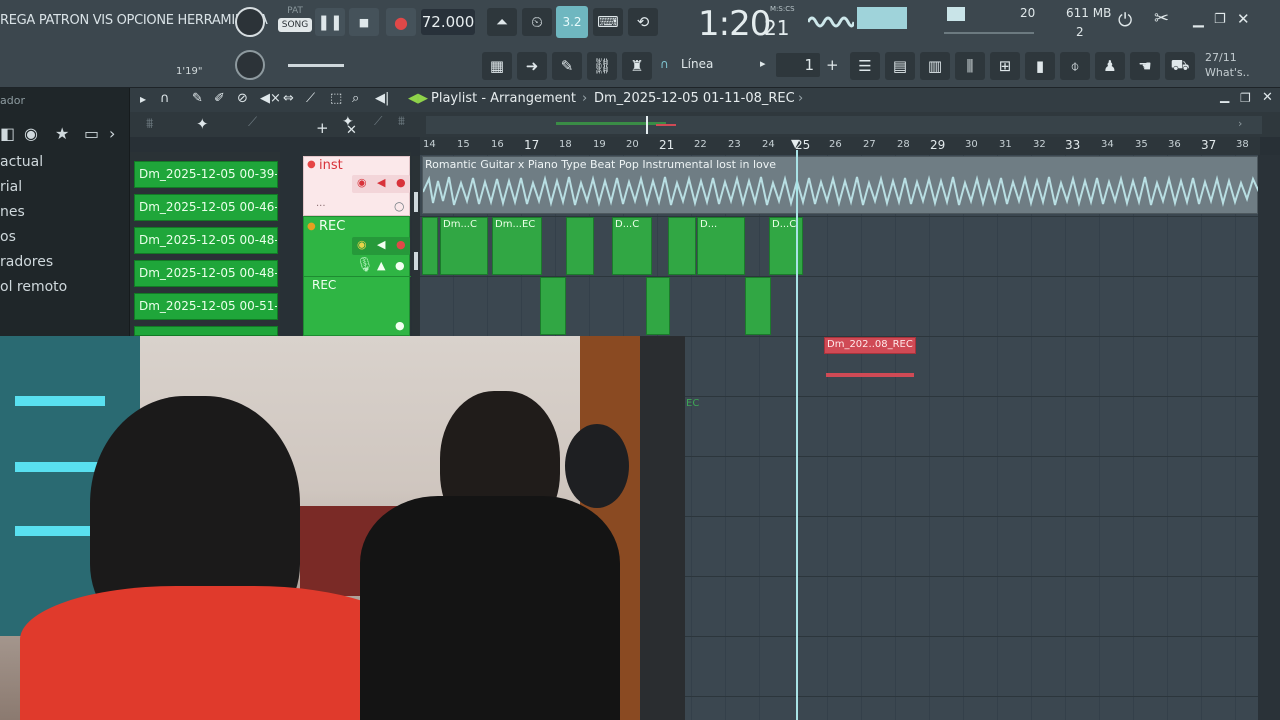  I want to click on playlist-button: ☰, so click(865, 66).